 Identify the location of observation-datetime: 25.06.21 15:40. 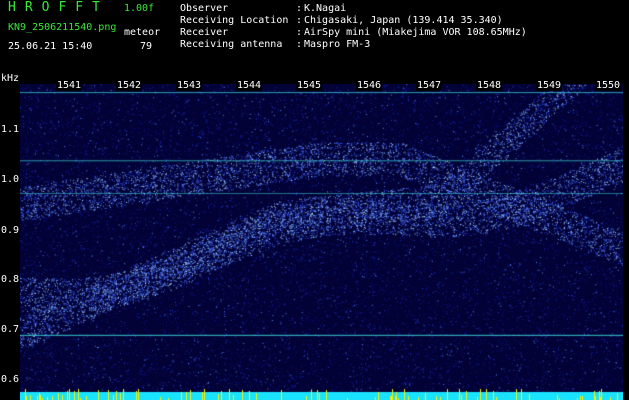
(50, 46).